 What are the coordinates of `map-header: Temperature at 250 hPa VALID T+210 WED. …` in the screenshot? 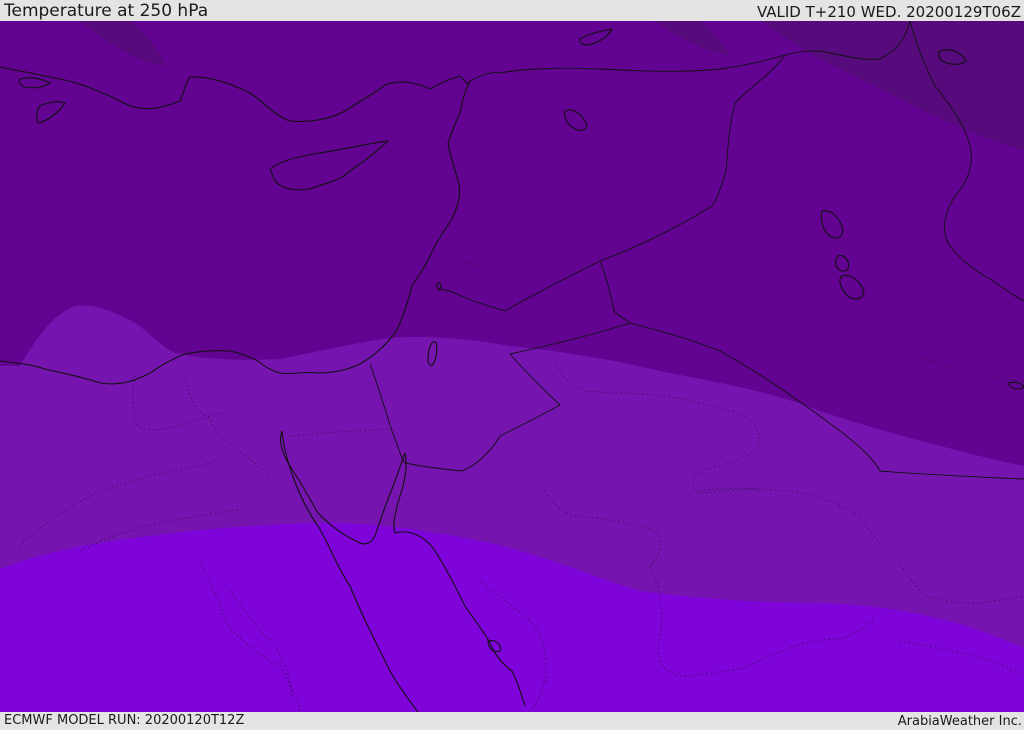 It's located at (512, 10).